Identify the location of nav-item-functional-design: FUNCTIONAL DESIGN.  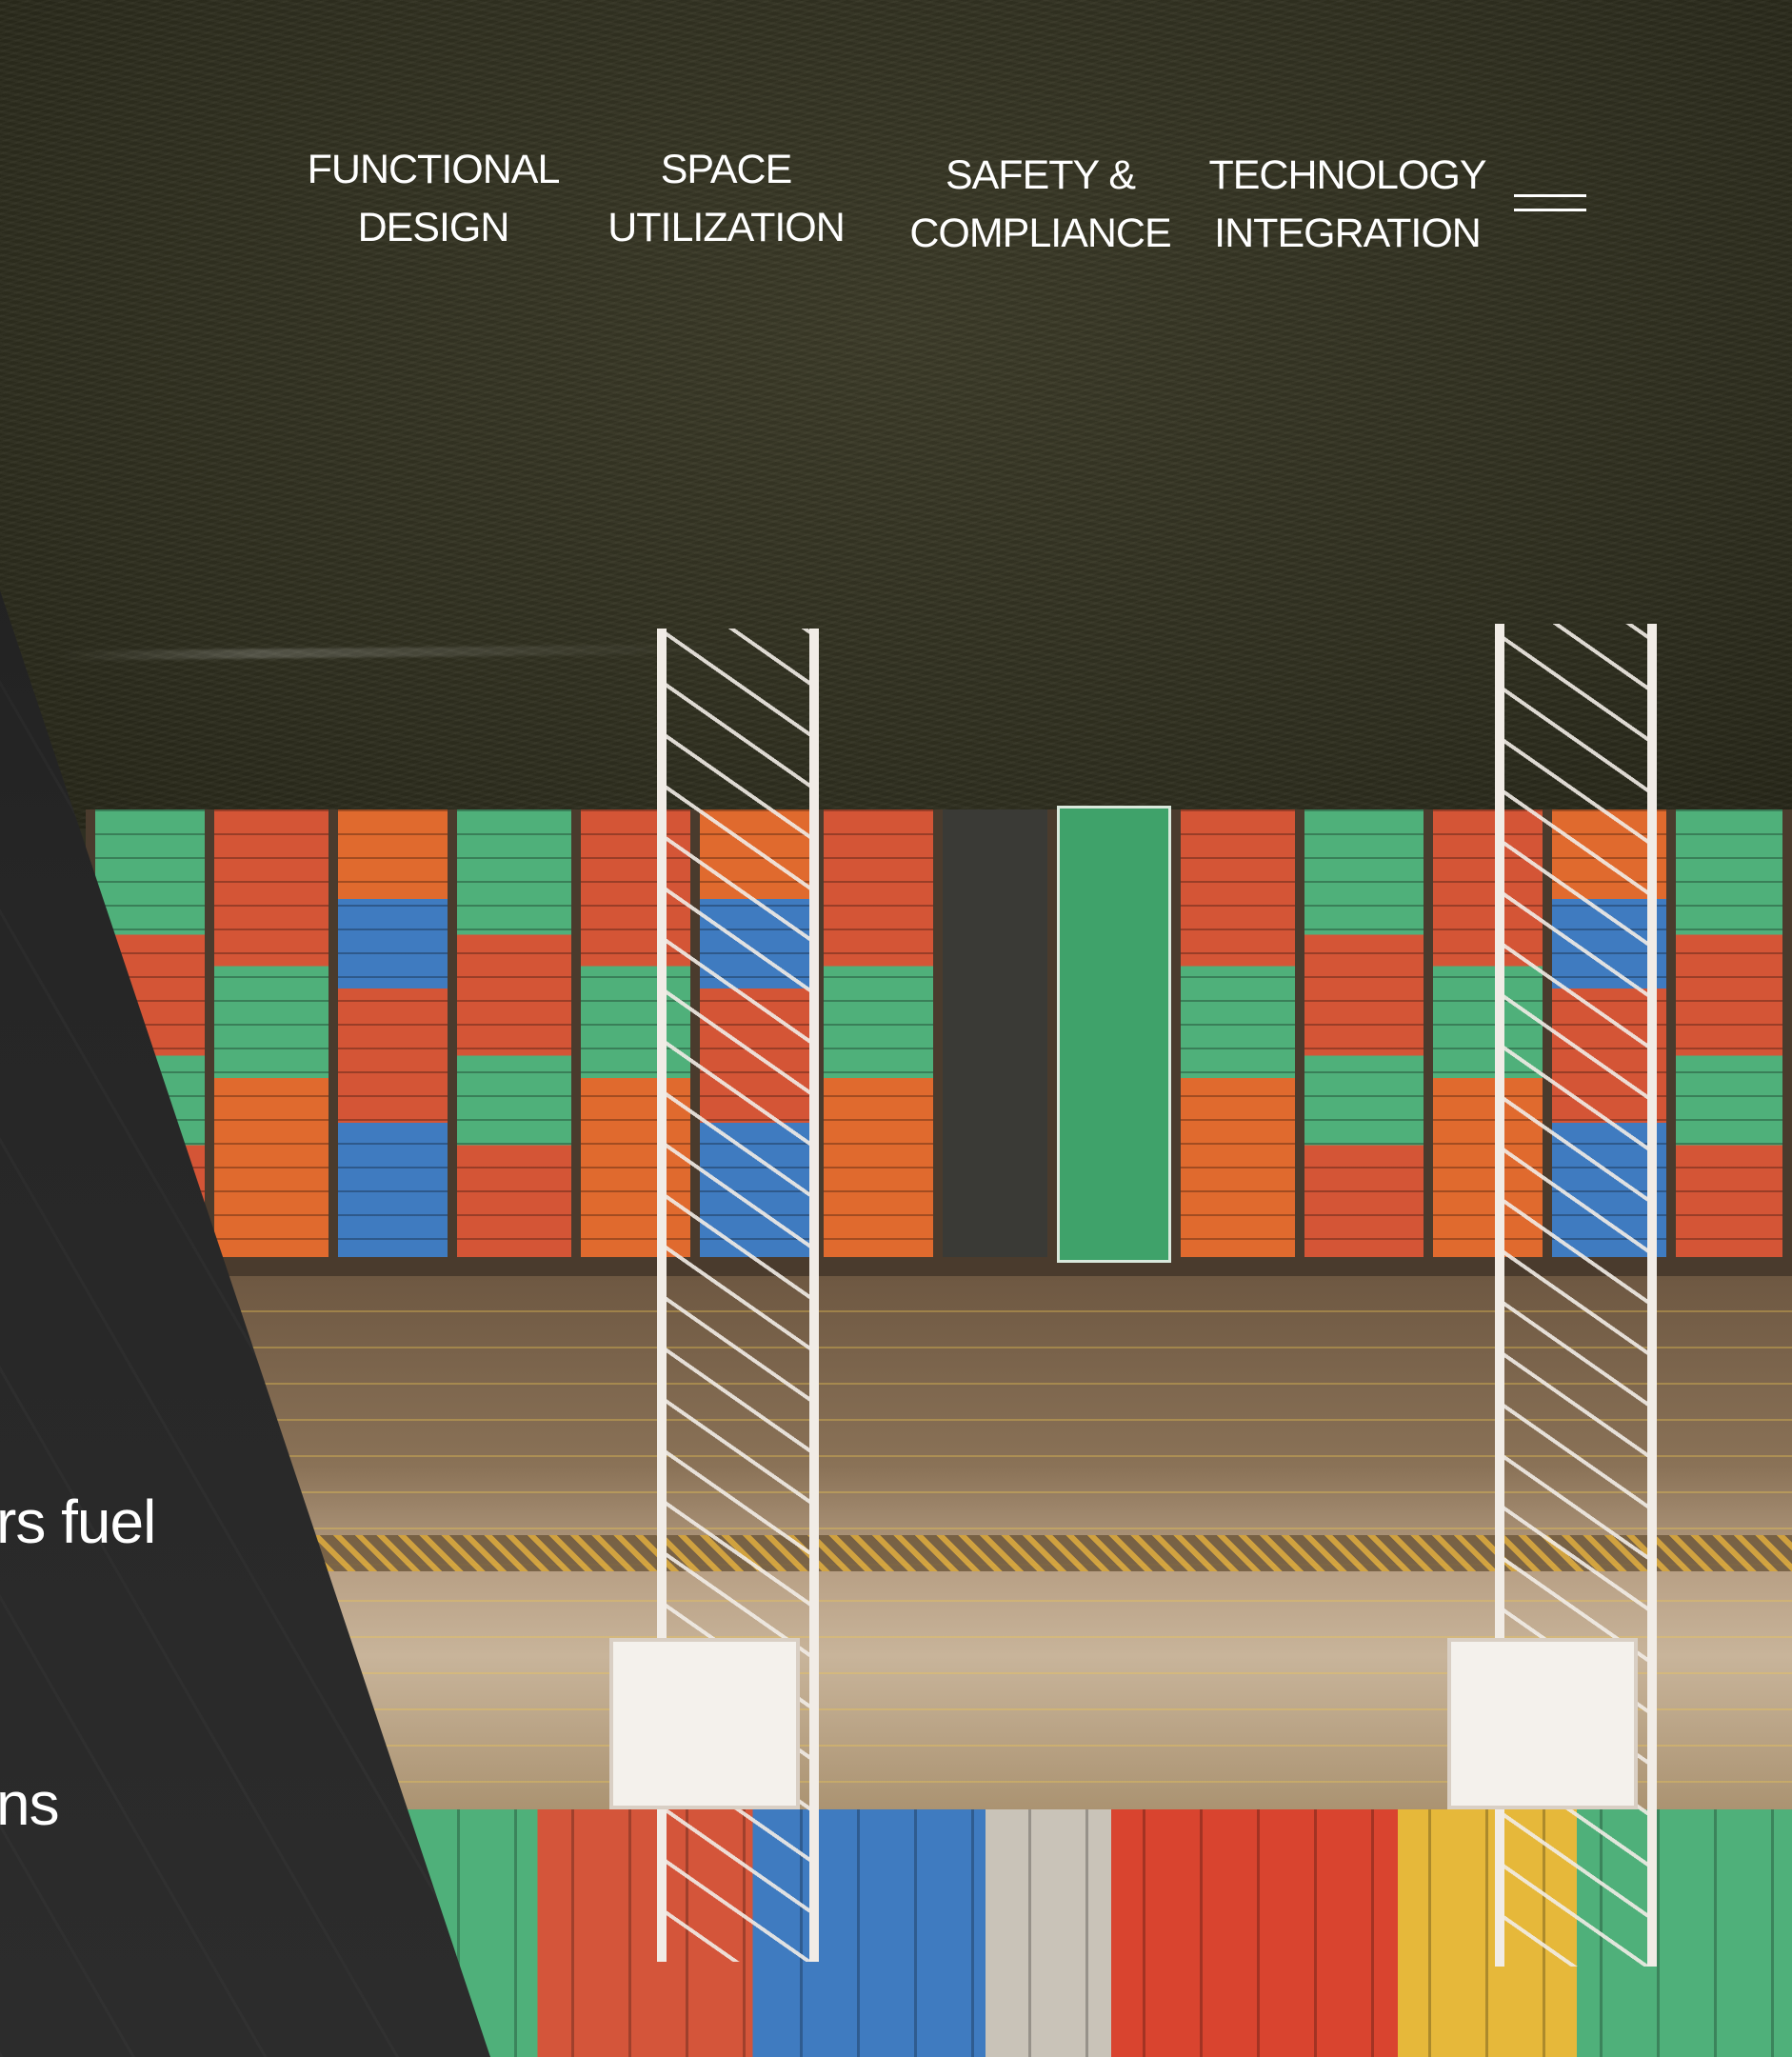
(433, 199).